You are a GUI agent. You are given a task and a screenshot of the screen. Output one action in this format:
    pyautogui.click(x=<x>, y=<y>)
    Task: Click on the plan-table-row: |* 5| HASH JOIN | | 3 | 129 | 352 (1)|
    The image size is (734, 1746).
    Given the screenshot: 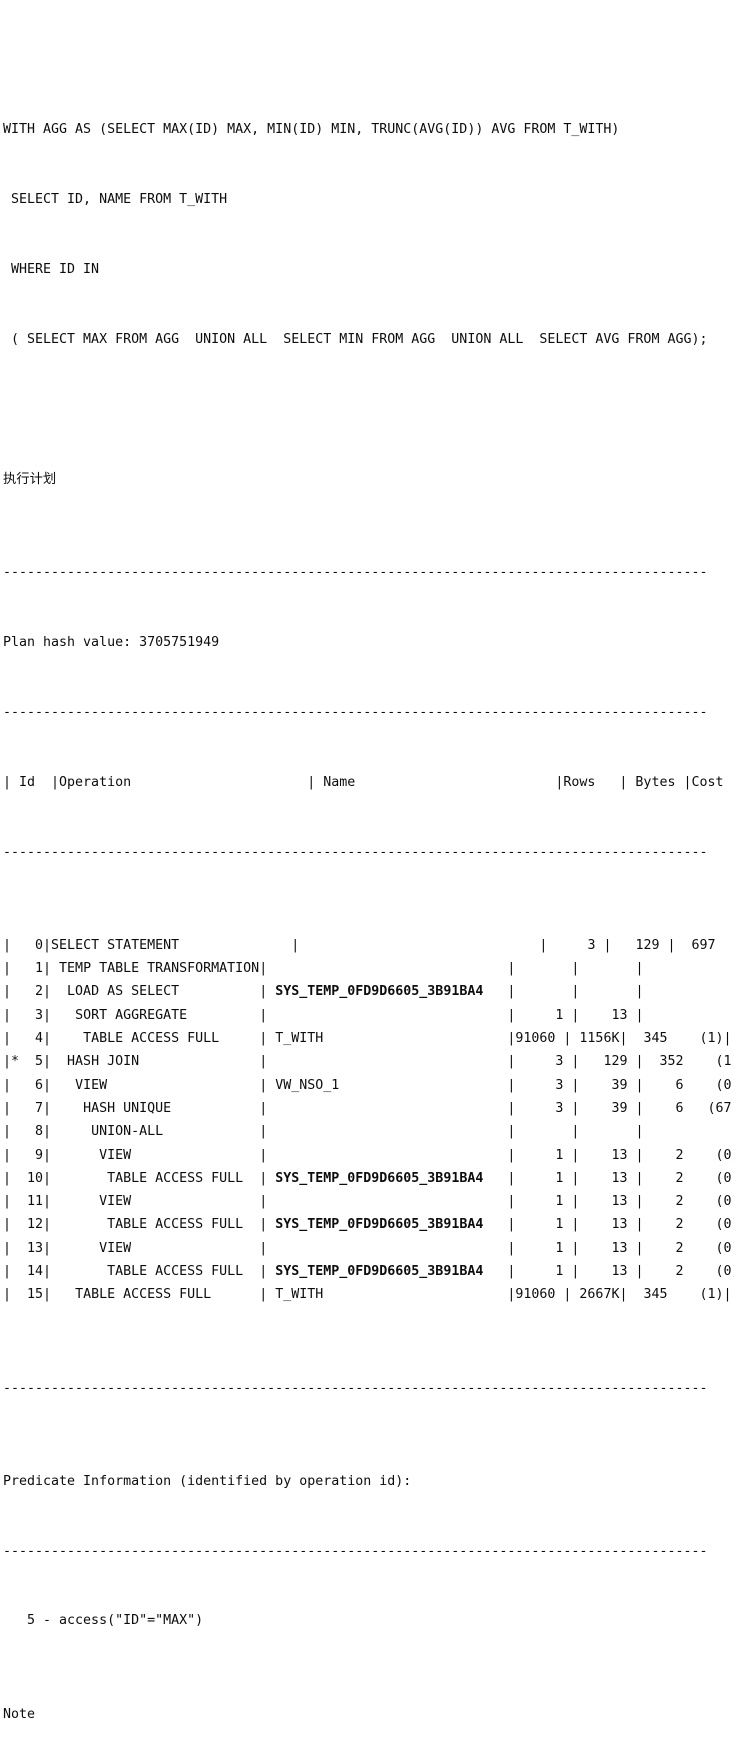 What is the action you would take?
    pyautogui.click(x=368, y=1061)
    